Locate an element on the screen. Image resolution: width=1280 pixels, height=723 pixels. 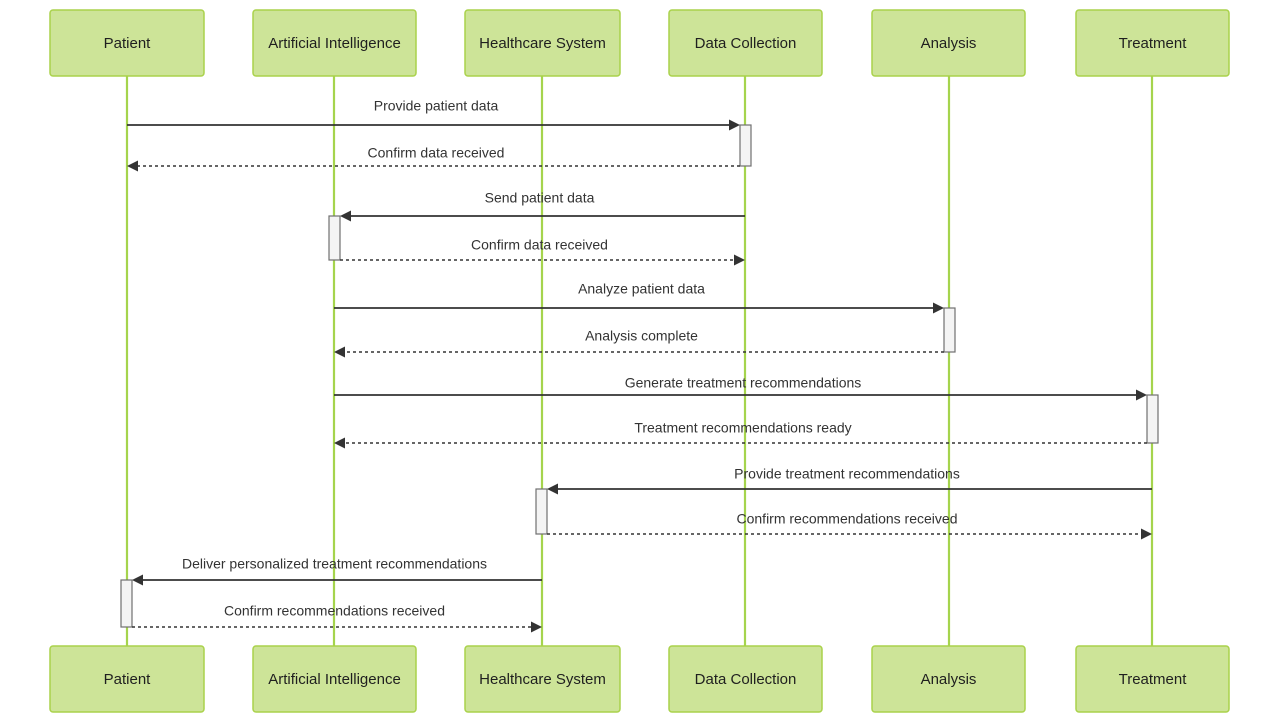
participant-data-top: Data Collection is located at coordinates (745, 43).